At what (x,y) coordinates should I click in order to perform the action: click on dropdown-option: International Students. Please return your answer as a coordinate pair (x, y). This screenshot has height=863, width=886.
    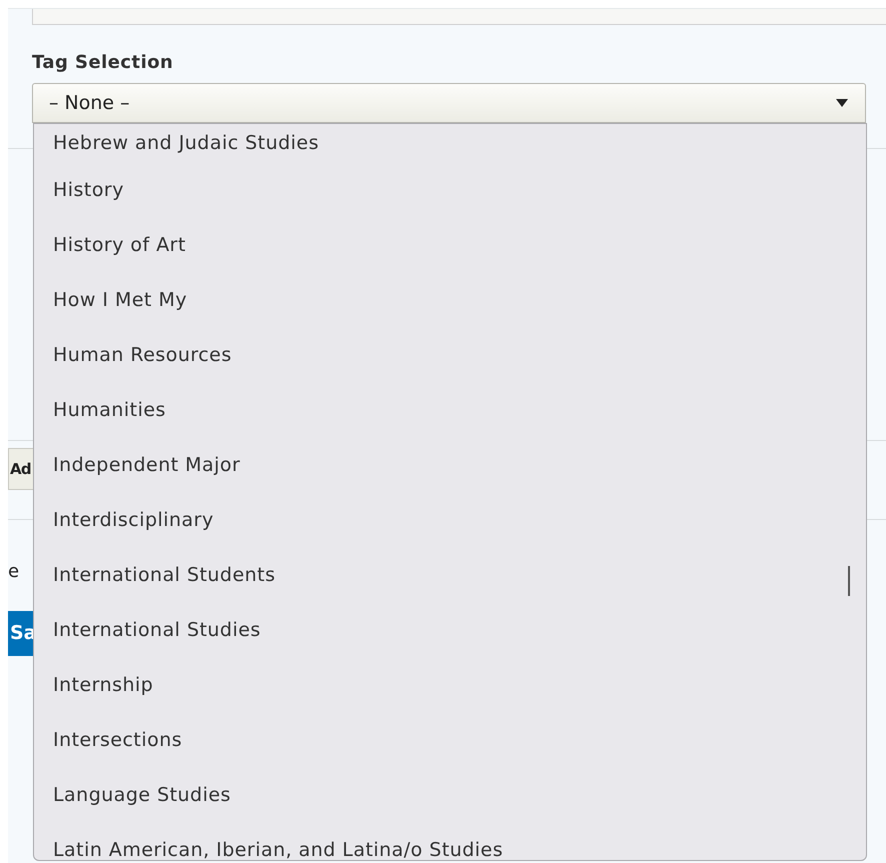
    Looking at the image, I should click on (164, 575).